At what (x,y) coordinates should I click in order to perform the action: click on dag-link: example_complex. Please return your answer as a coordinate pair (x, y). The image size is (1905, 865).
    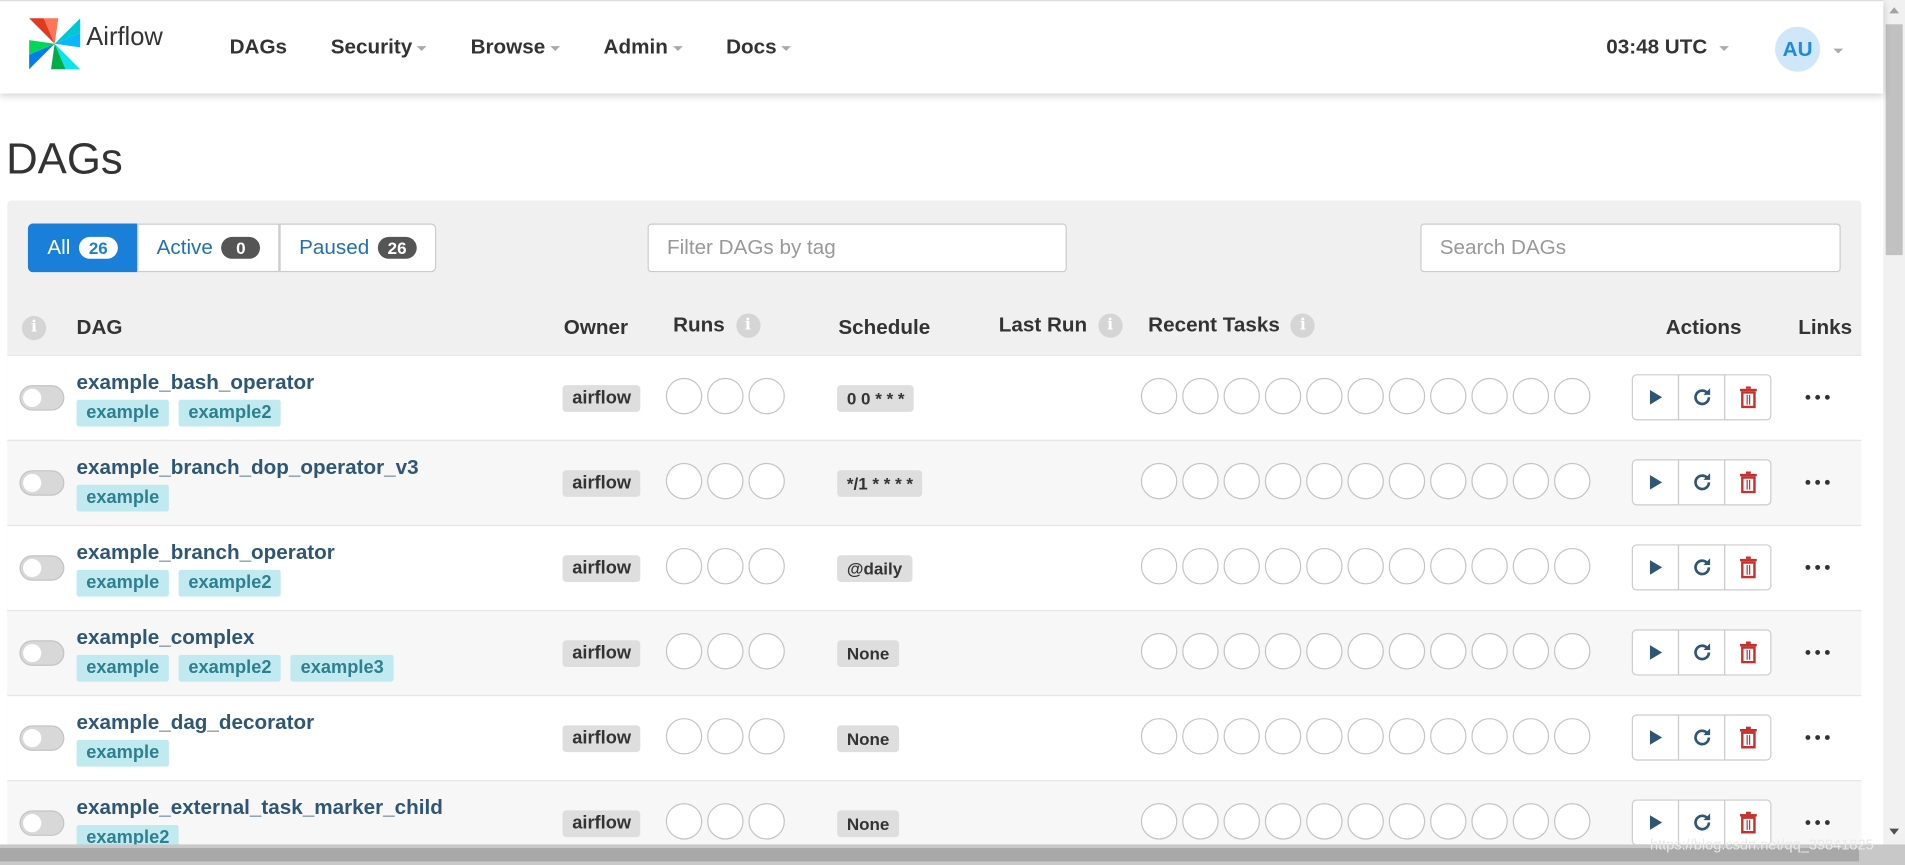
    Looking at the image, I should click on (166, 638).